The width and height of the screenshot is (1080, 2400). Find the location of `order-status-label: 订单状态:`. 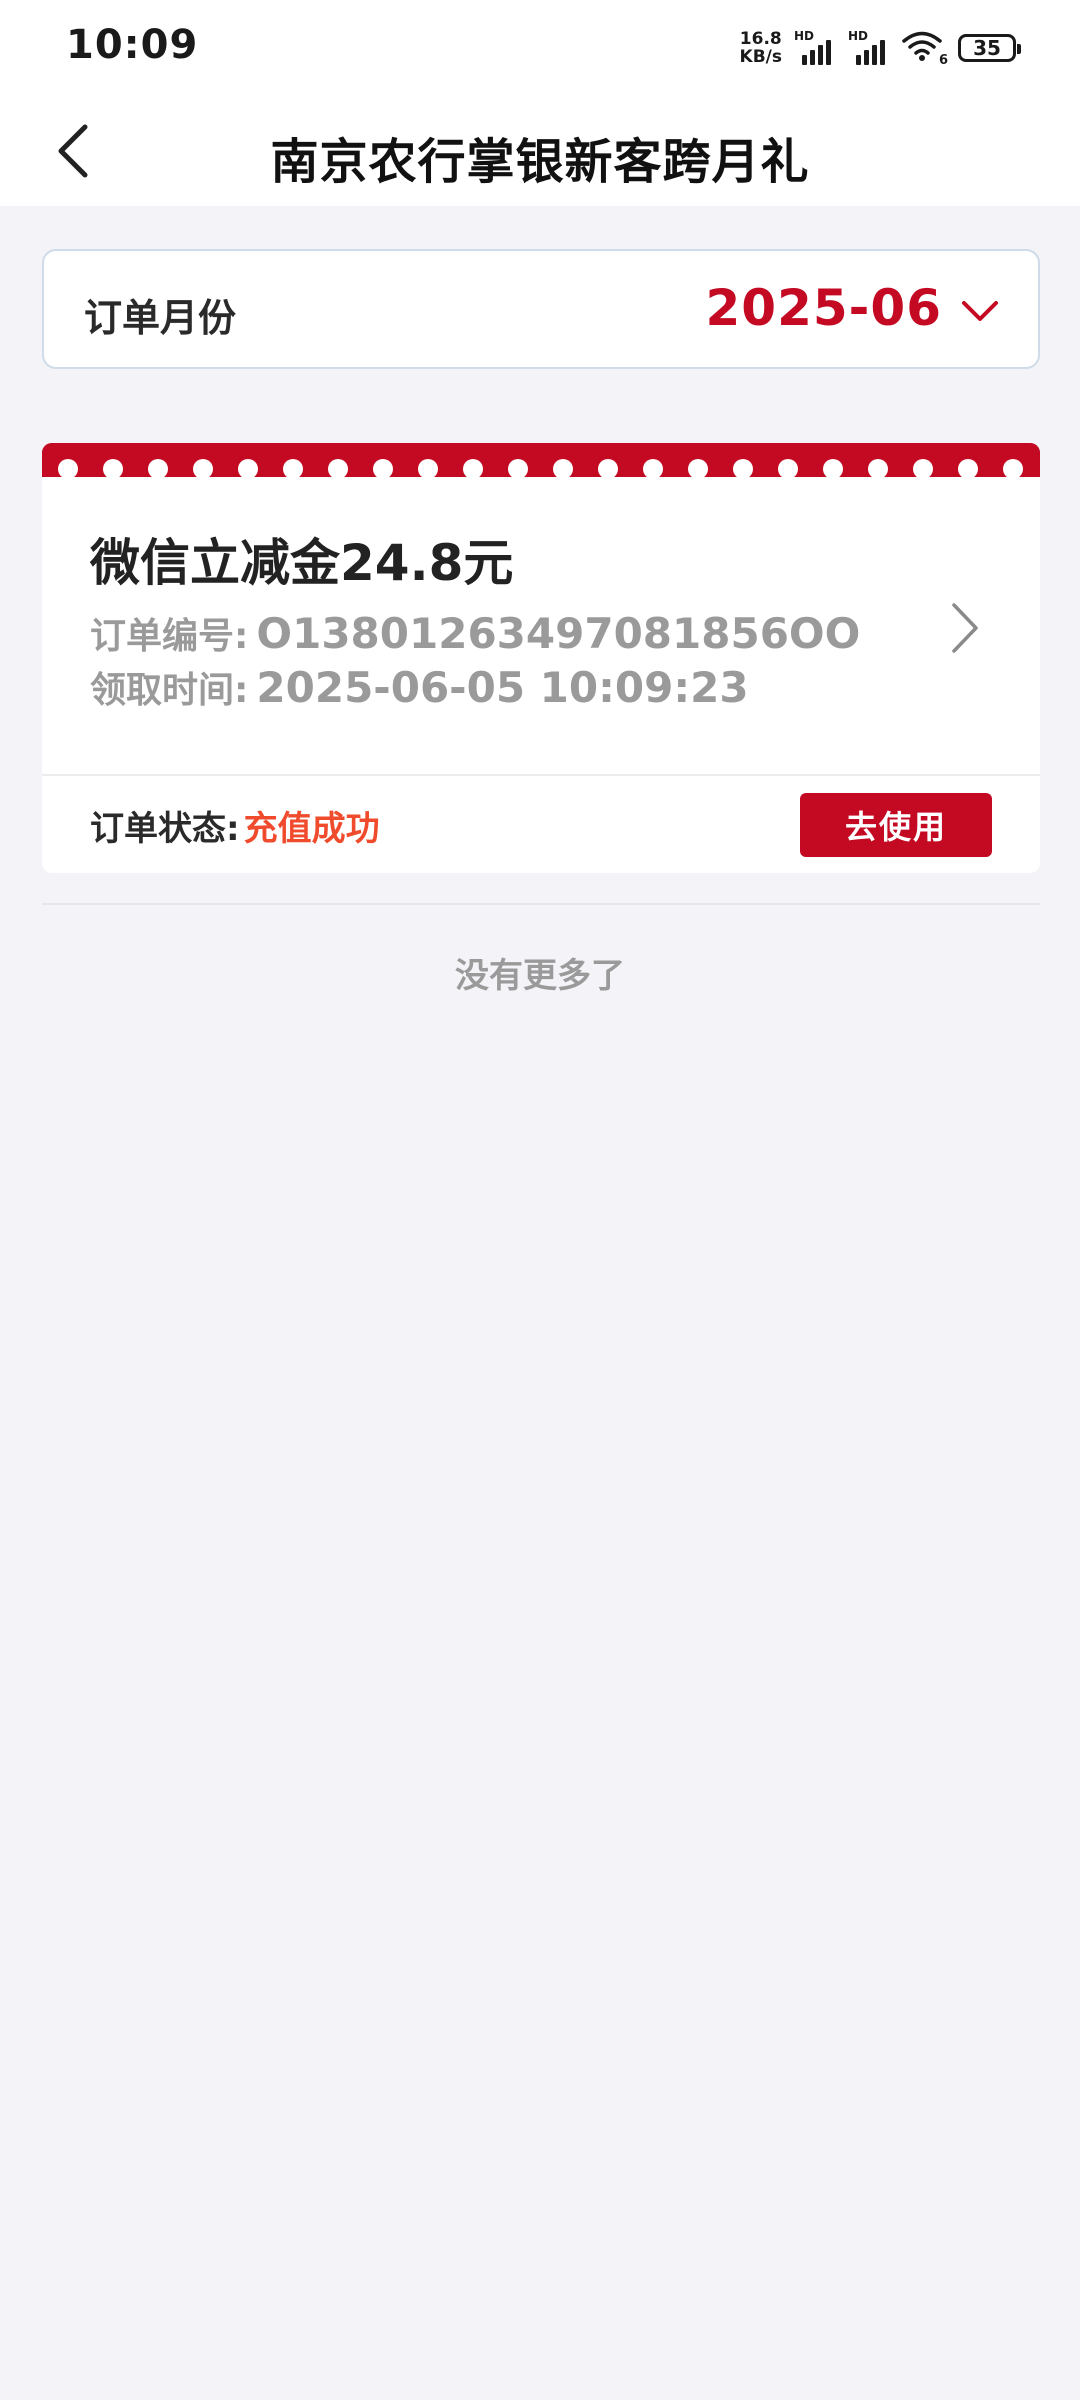

order-status-label: 订单状态: is located at coordinates (165, 829).